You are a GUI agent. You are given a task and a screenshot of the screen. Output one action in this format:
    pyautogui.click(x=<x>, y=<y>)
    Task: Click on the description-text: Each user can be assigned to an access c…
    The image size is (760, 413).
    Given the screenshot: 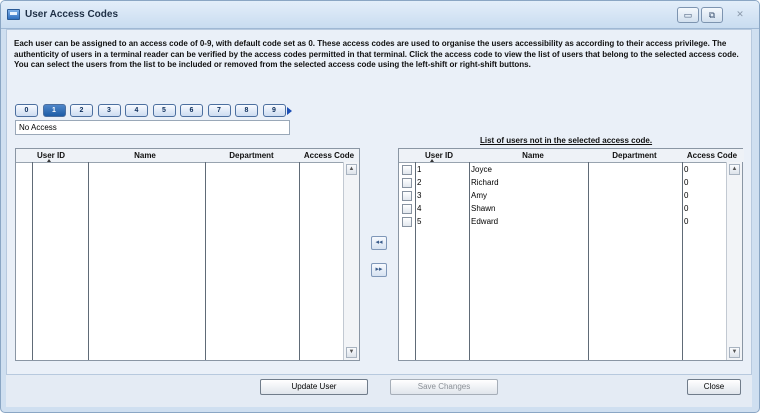 What is the action you would take?
    pyautogui.click(x=376, y=54)
    